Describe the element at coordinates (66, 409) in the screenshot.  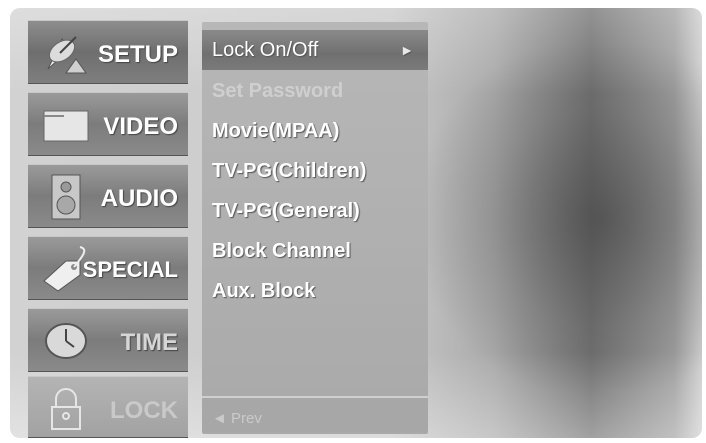
I see `padlock-icon` at that location.